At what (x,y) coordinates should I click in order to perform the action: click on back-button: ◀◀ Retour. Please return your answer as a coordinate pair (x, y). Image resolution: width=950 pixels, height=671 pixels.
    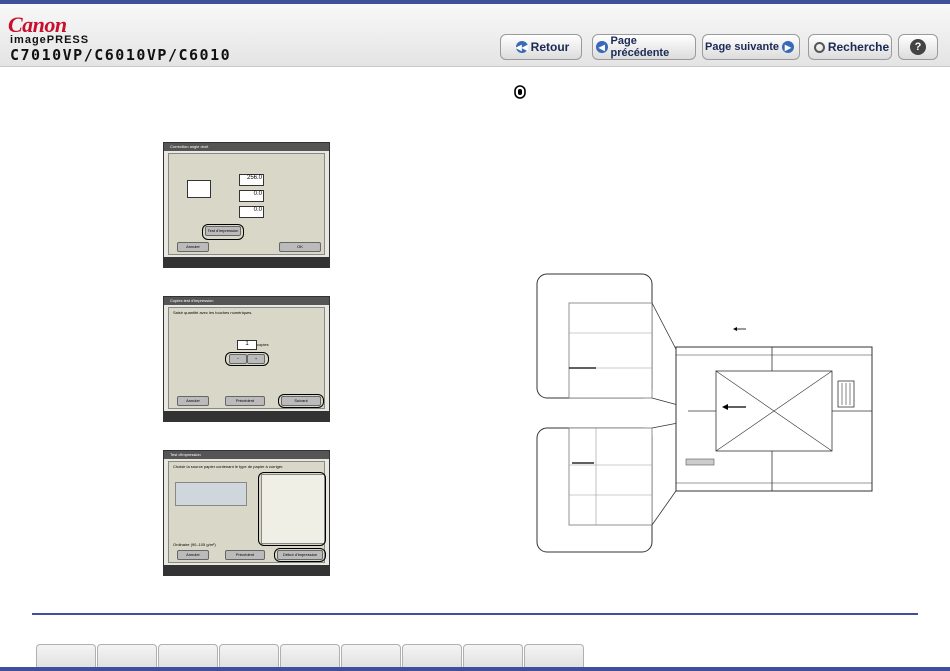
    Looking at the image, I should click on (541, 47).